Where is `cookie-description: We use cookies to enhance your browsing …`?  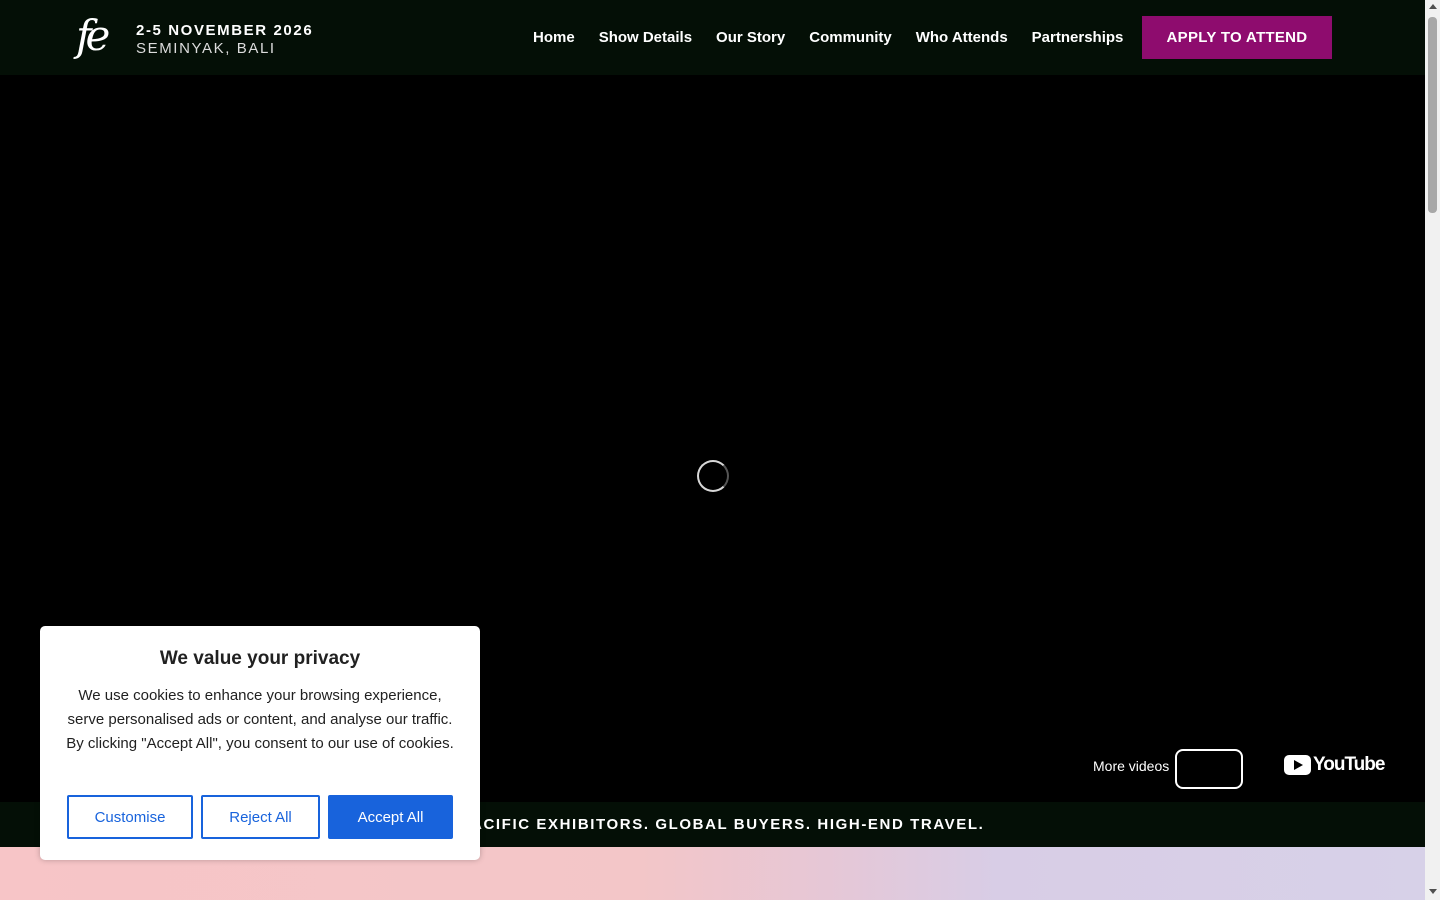 cookie-description: We use cookies to enhance your browsing … is located at coordinates (260, 719).